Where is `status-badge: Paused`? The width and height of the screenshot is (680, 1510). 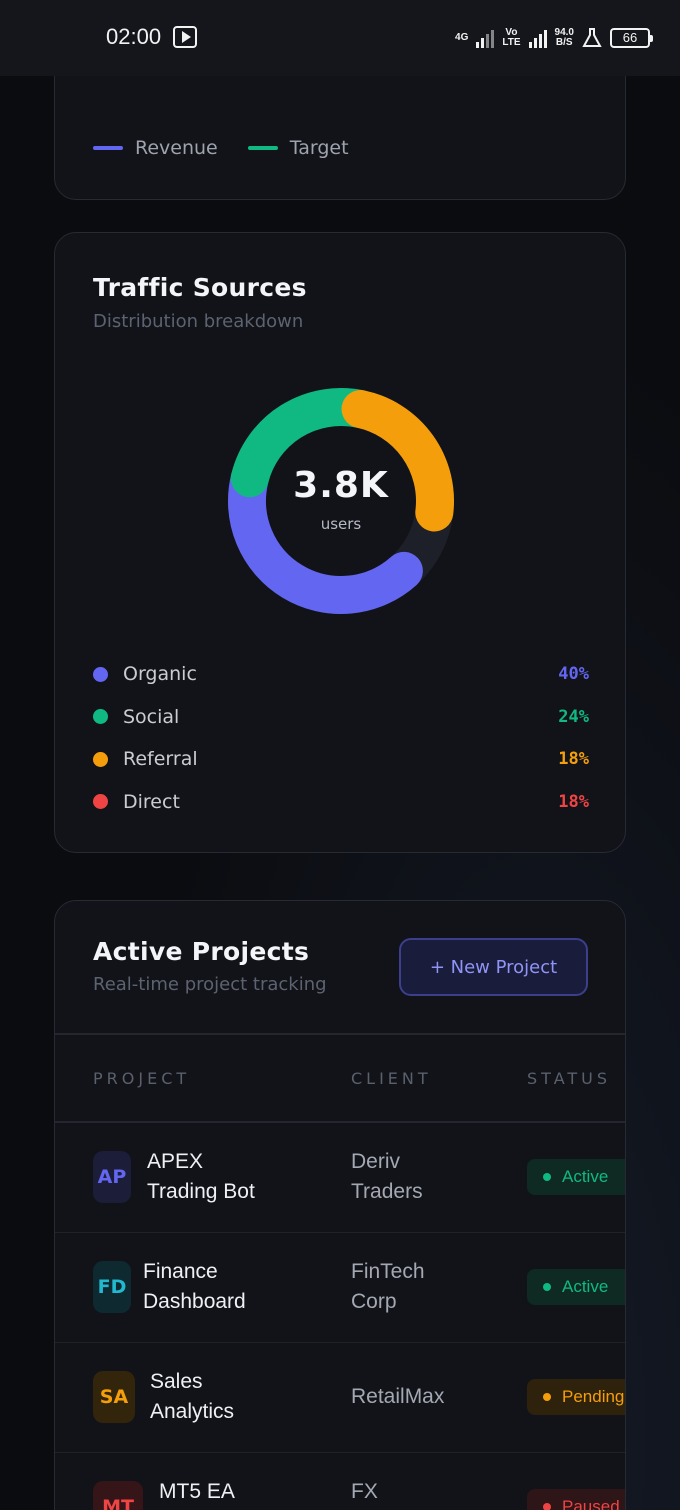 status-badge: Paused is located at coordinates (576, 1499).